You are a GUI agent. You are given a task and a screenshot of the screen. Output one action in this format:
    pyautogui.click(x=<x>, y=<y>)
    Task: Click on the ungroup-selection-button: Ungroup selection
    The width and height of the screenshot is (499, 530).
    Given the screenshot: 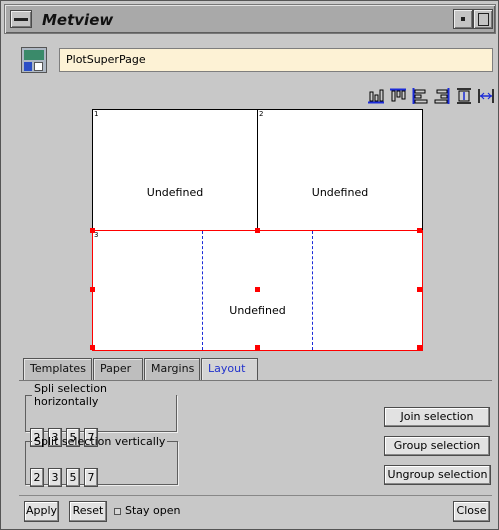 What is the action you would take?
    pyautogui.click(x=437, y=475)
    